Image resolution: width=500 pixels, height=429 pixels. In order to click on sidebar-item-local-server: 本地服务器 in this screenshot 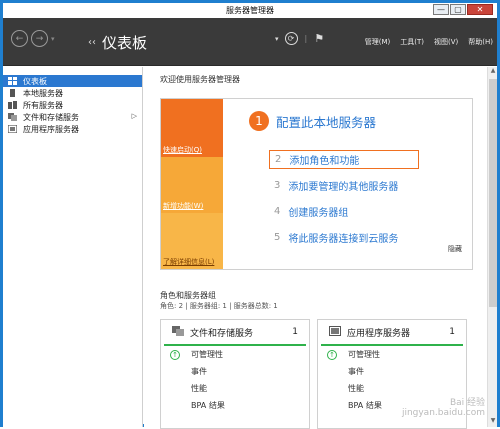, I will do `click(72, 93)`.